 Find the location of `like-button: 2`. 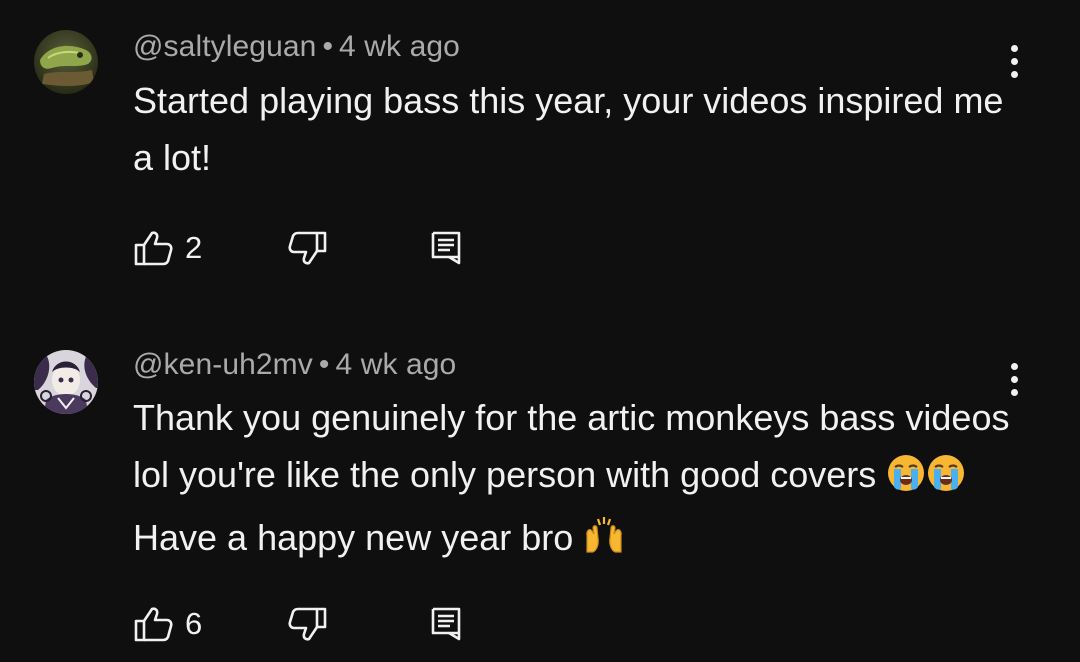

like-button: 2 is located at coordinates (167, 248).